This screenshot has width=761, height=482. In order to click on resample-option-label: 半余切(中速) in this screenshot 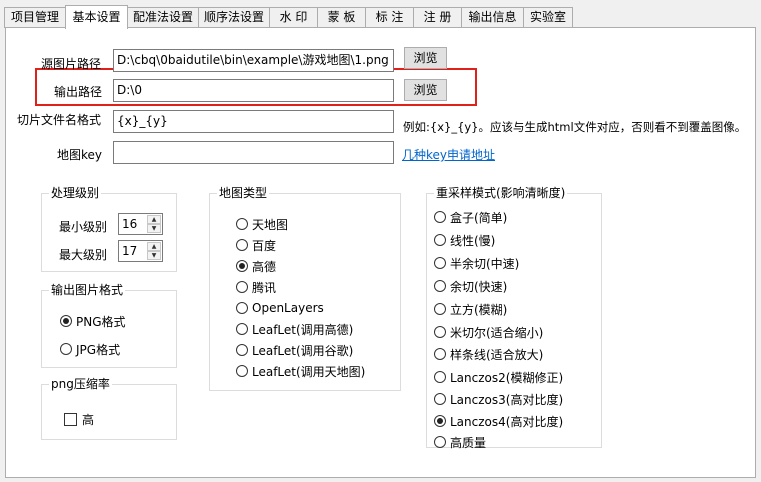, I will do `click(485, 263)`.